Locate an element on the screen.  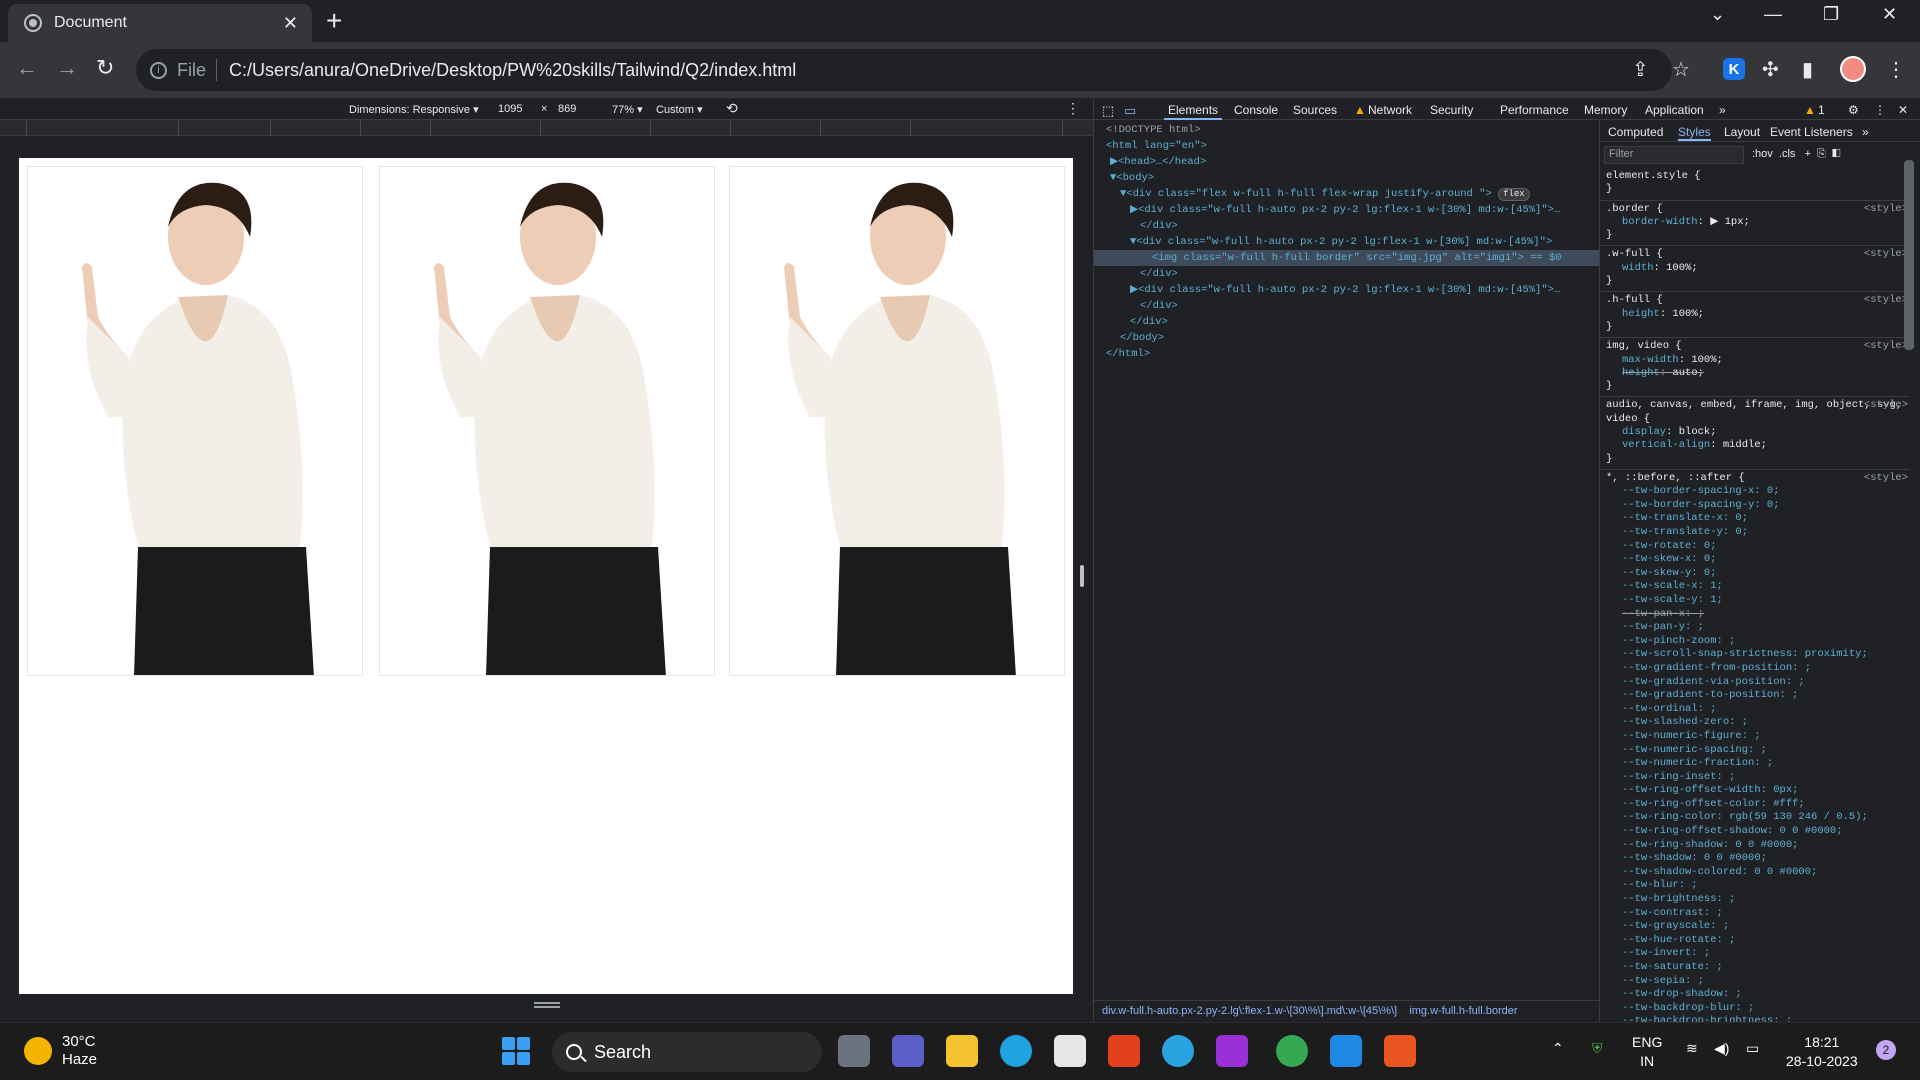
dom-node: ▼<body> is located at coordinates (1346, 178).